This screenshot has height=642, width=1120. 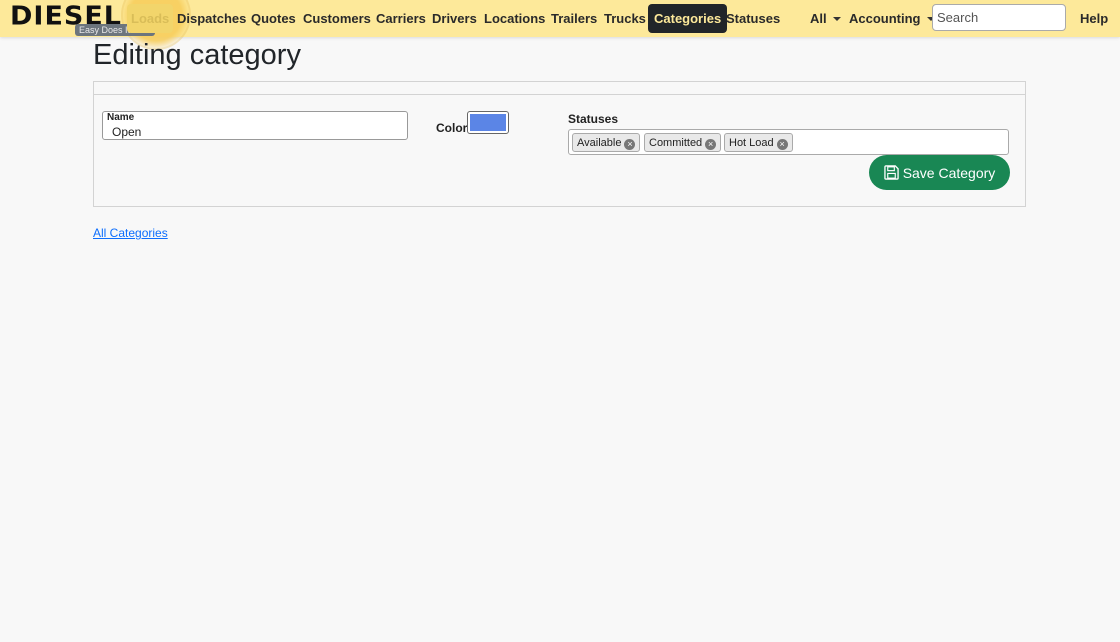 What do you see at coordinates (688, 18) in the screenshot?
I see `nav-categories: Categories` at bounding box center [688, 18].